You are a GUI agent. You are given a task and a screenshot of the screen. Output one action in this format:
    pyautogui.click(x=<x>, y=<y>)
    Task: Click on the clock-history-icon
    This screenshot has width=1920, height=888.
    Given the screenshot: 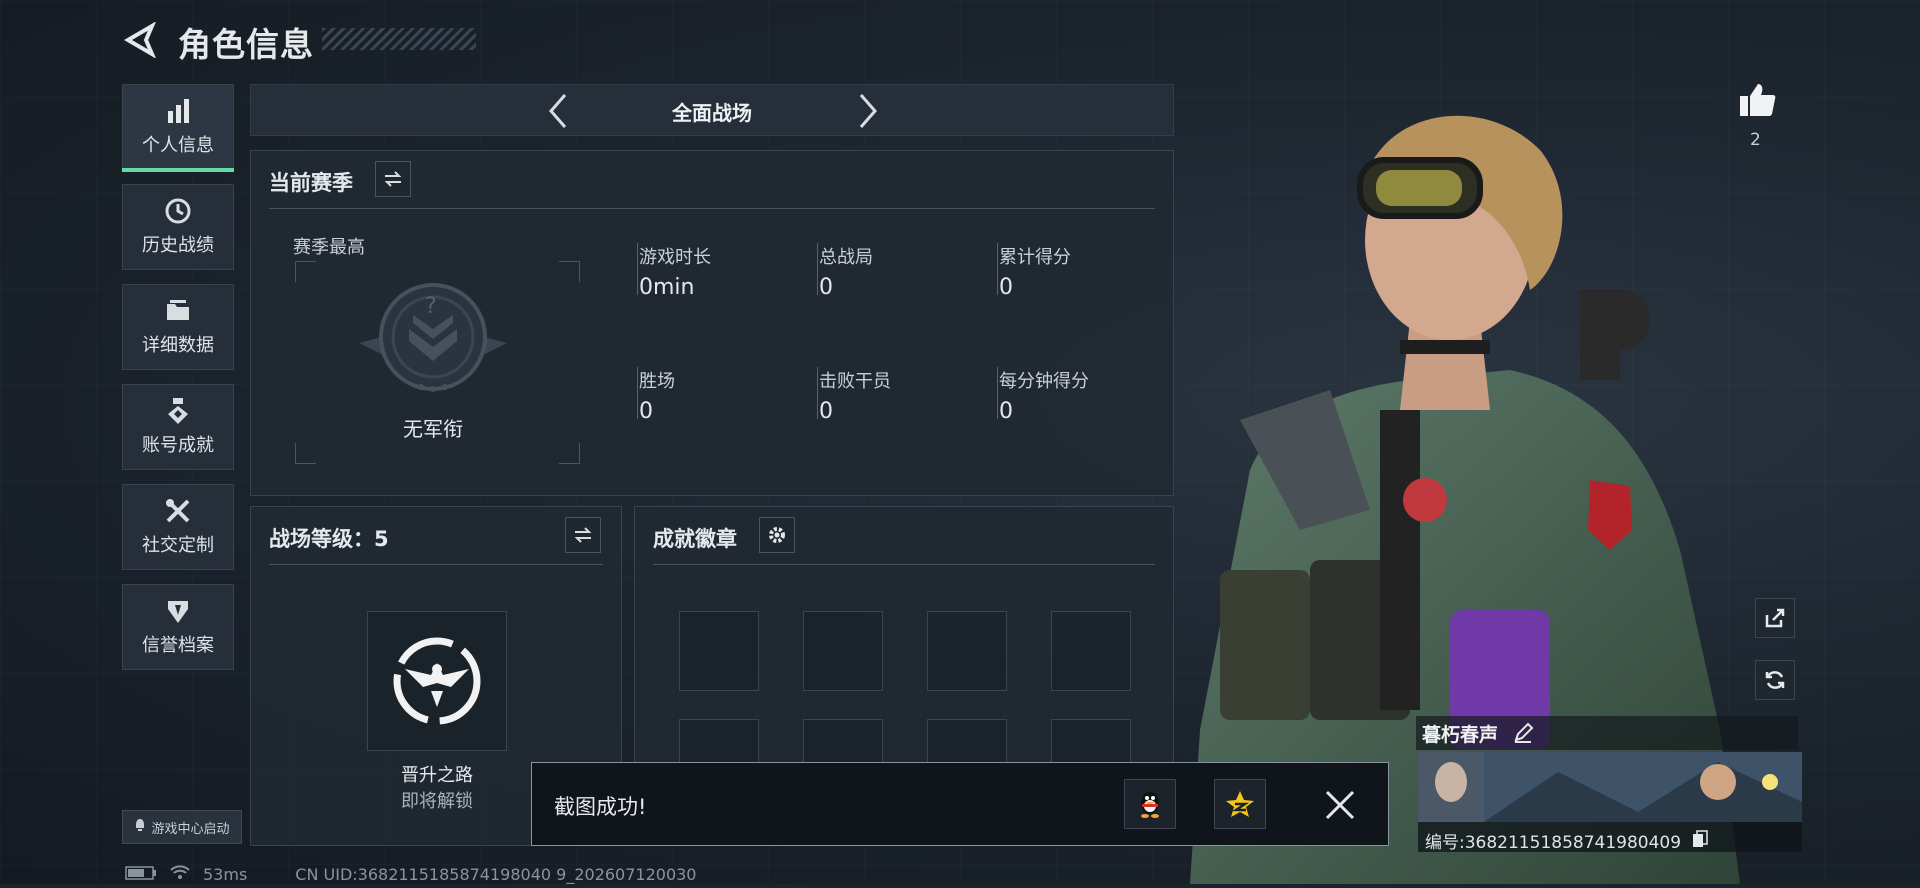 What is the action you would take?
    pyautogui.click(x=178, y=211)
    